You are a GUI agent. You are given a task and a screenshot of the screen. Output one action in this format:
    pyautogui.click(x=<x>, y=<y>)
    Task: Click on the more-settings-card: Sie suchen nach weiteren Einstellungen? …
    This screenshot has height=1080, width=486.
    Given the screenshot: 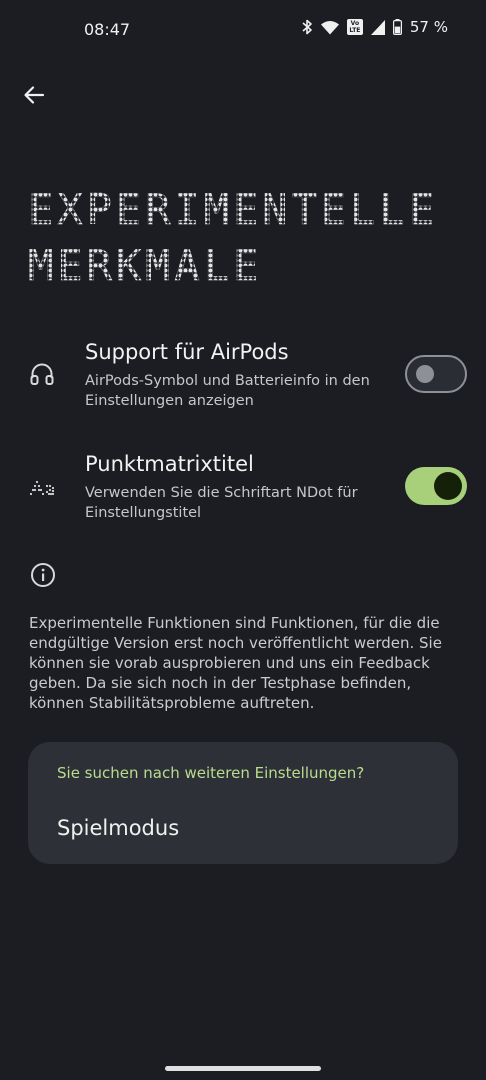 What is the action you would take?
    pyautogui.click(x=243, y=803)
    